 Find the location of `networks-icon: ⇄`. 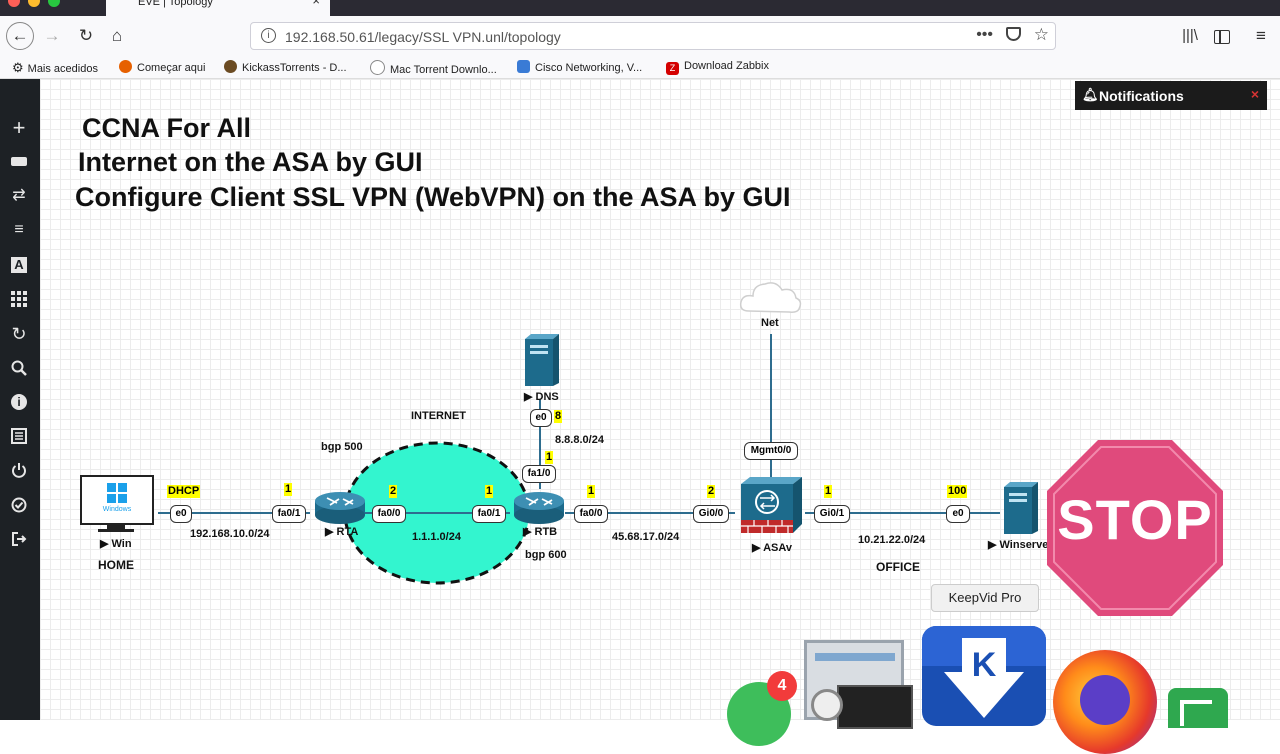

networks-icon: ⇄ is located at coordinates (19, 196).